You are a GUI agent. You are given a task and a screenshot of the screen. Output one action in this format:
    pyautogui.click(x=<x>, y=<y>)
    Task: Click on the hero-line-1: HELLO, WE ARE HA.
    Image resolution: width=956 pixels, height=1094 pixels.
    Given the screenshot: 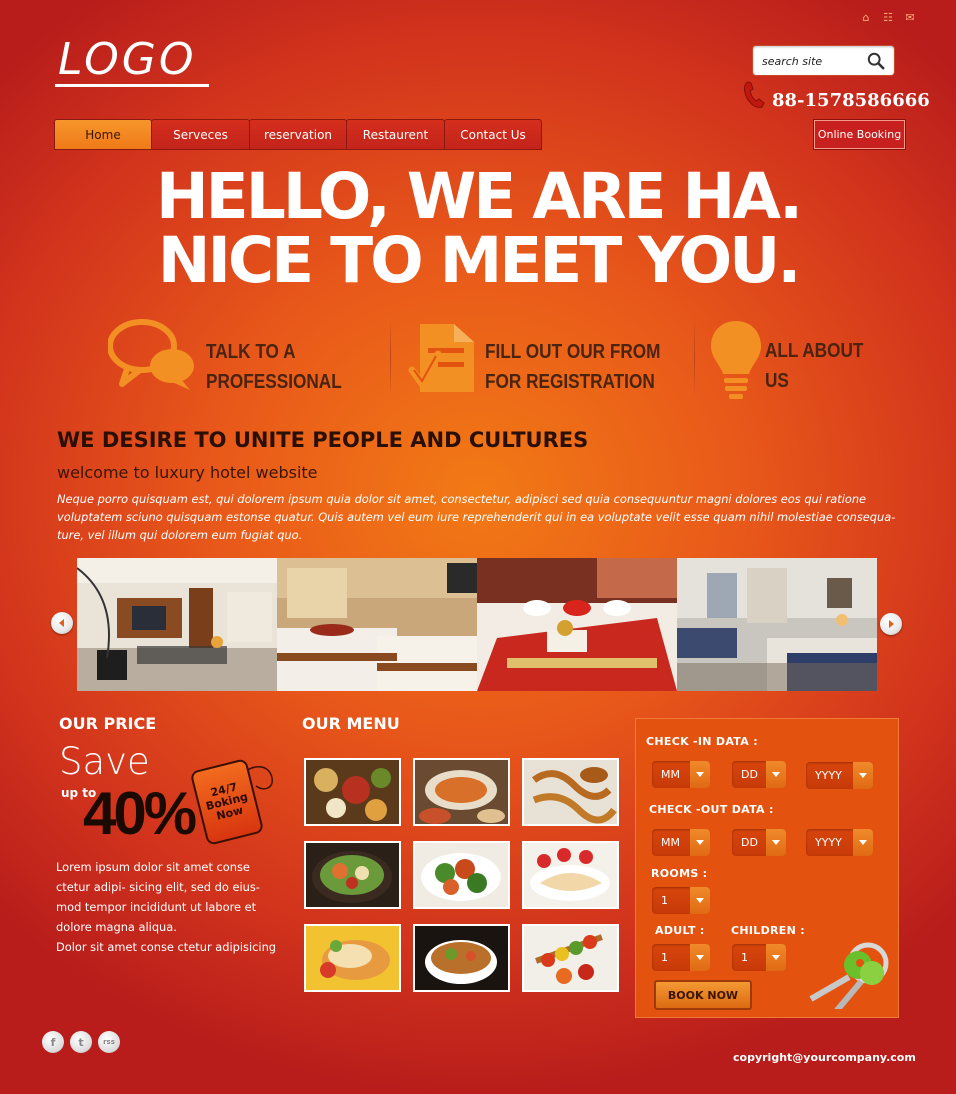 What is the action you would take?
    pyautogui.click(x=479, y=196)
    